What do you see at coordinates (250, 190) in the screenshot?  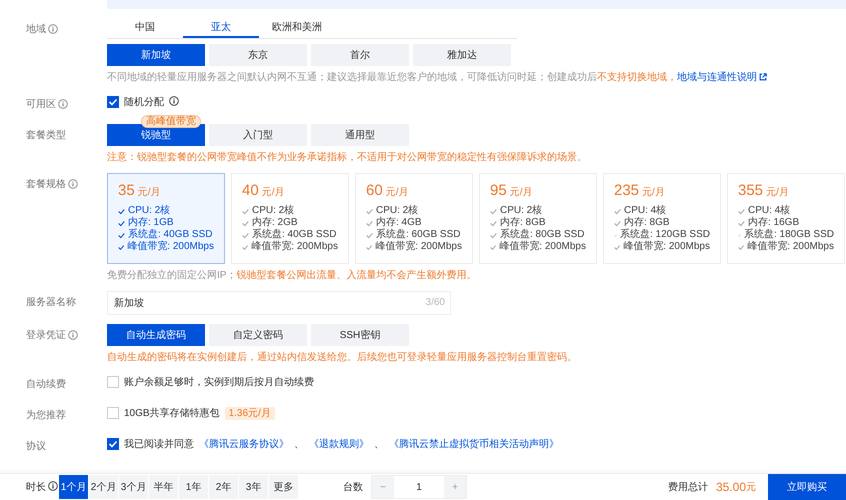 I see `price: 40` at bounding box center [250, 190].